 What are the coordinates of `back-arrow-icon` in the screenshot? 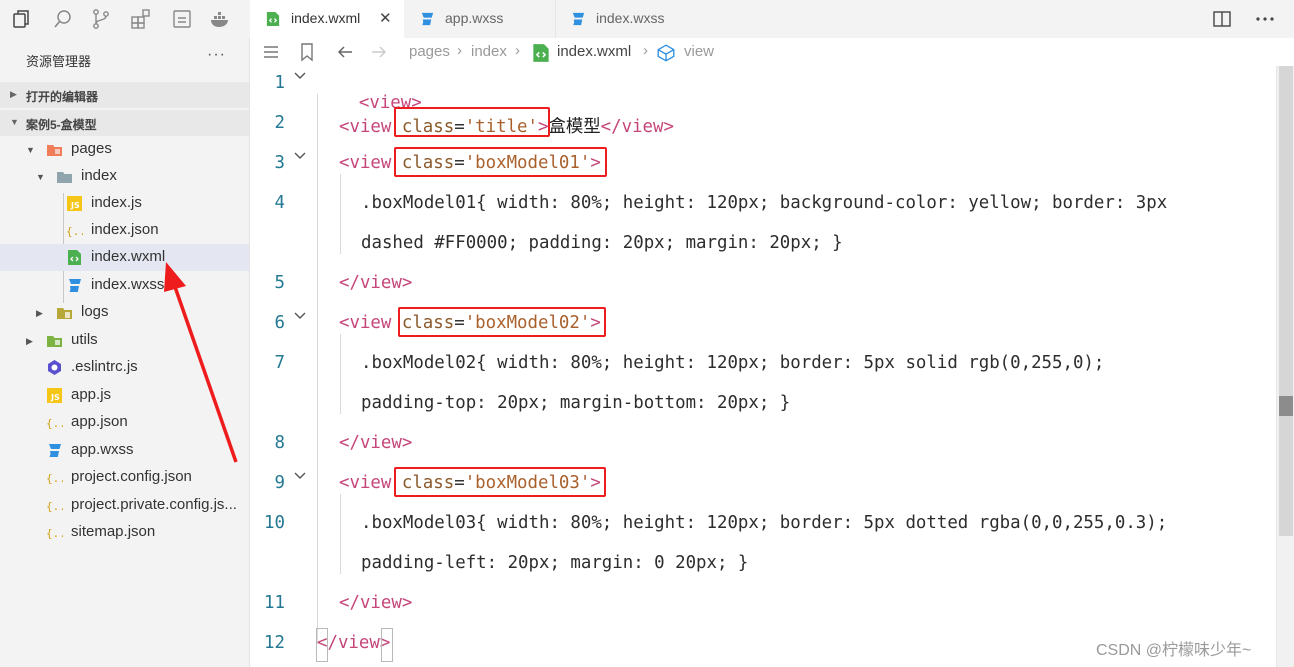 It's located at (345, 52).